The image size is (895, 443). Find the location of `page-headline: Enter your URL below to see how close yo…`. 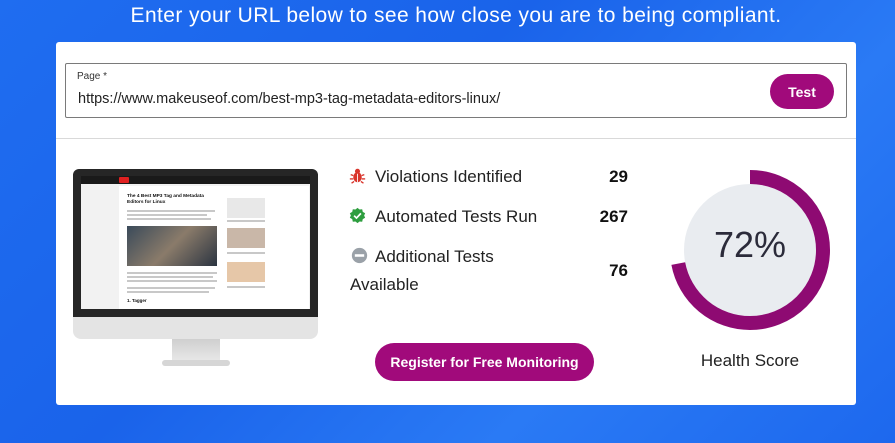

page-headline: Enter your URL below to see how close yo… is located at coordinates (456, 15).